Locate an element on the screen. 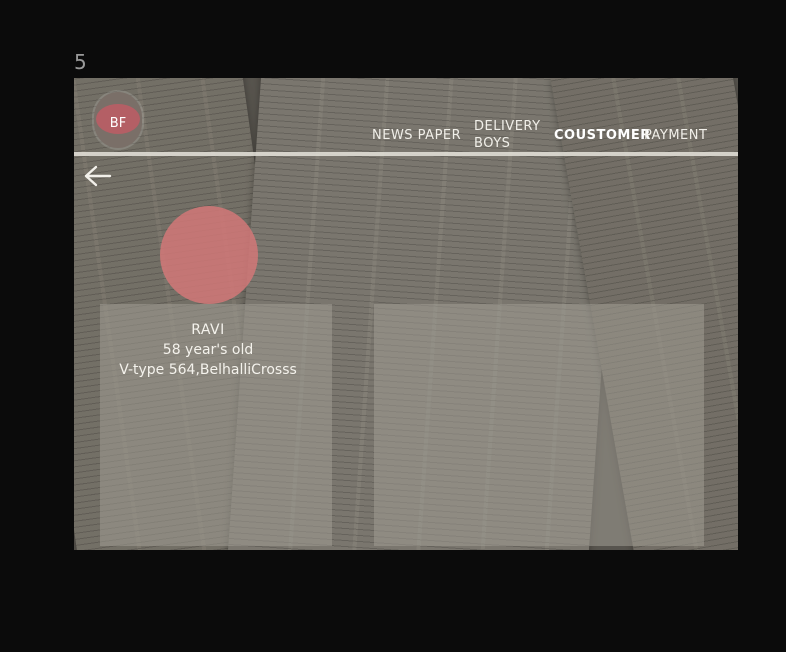  customer-age: 58 year's old is located at coordinates (208, 350).